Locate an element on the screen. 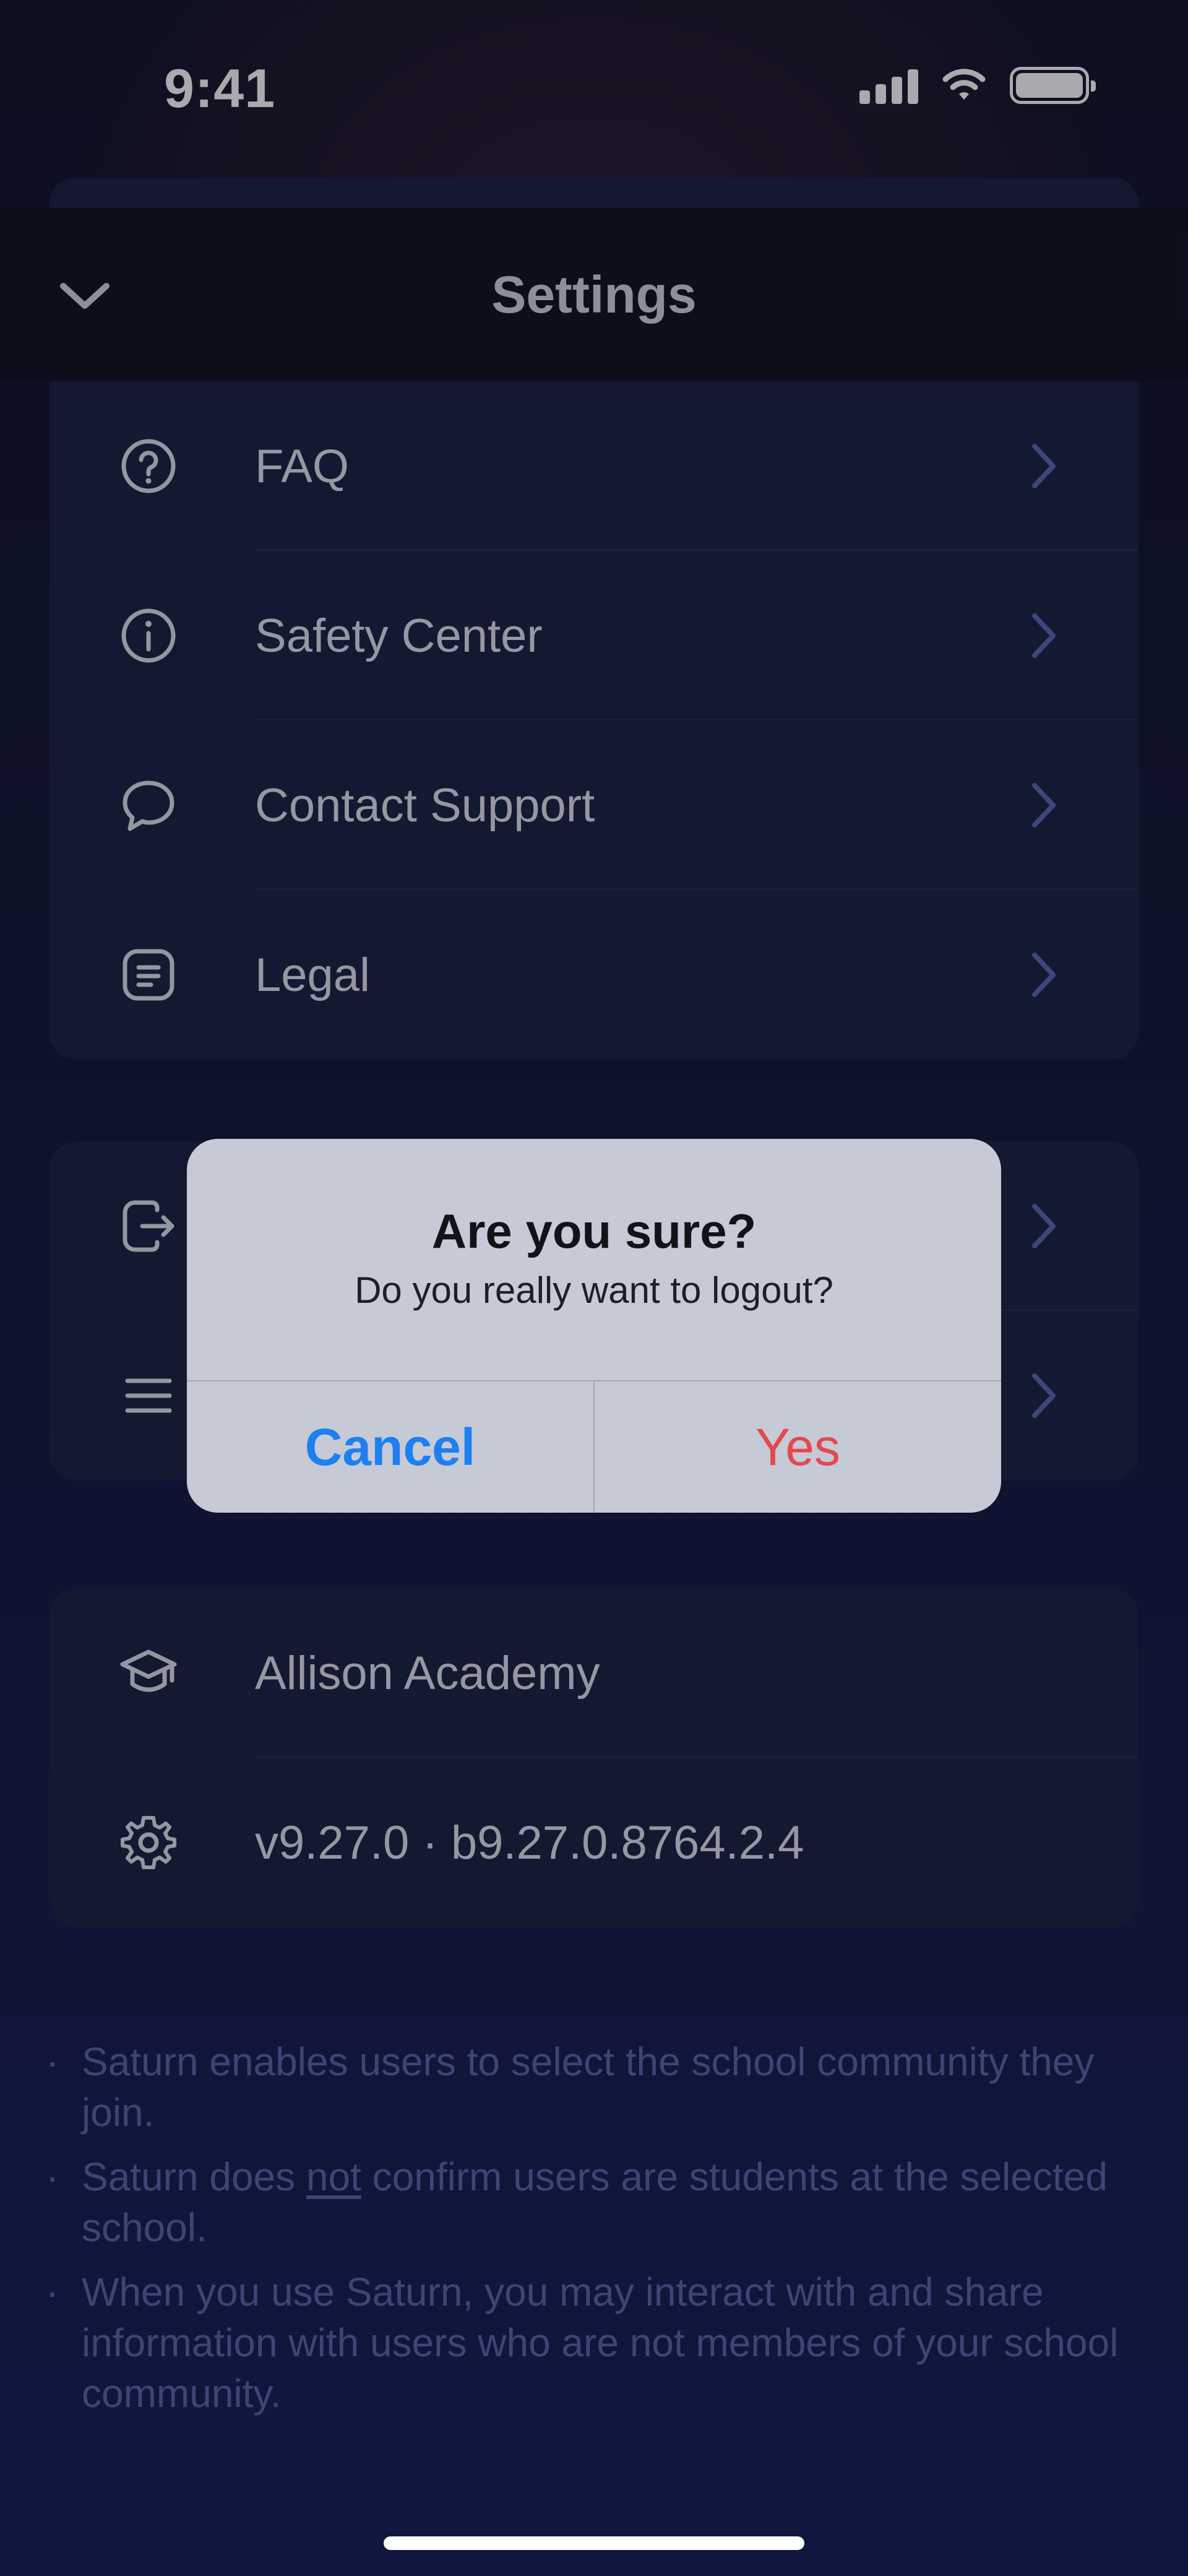 This screenshot has height=2576, width=1188. cancel-button: Cancel is located at coordinates (390, 1447).